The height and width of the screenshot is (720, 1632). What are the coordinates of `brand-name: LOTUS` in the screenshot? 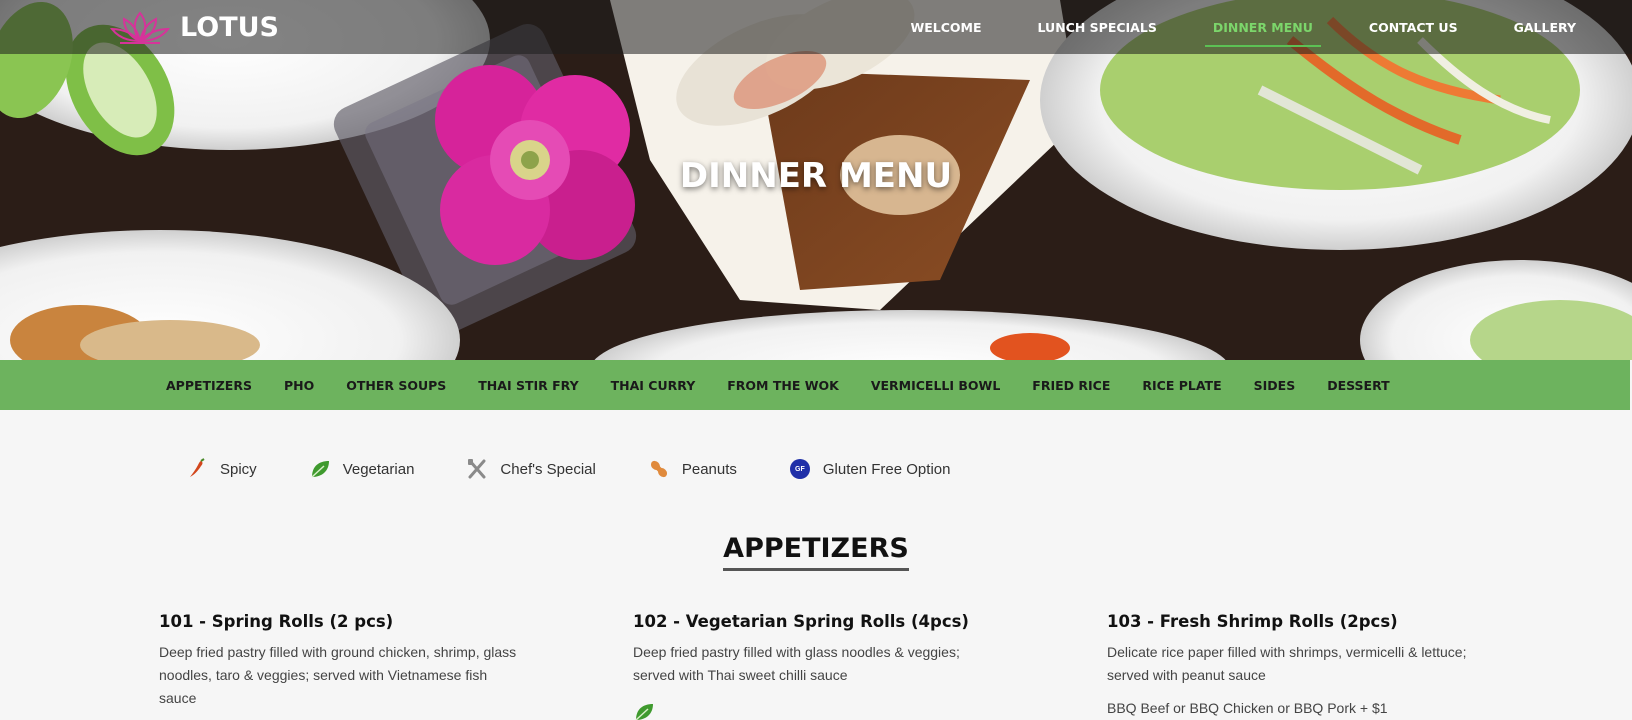 It's located at (229, 27).